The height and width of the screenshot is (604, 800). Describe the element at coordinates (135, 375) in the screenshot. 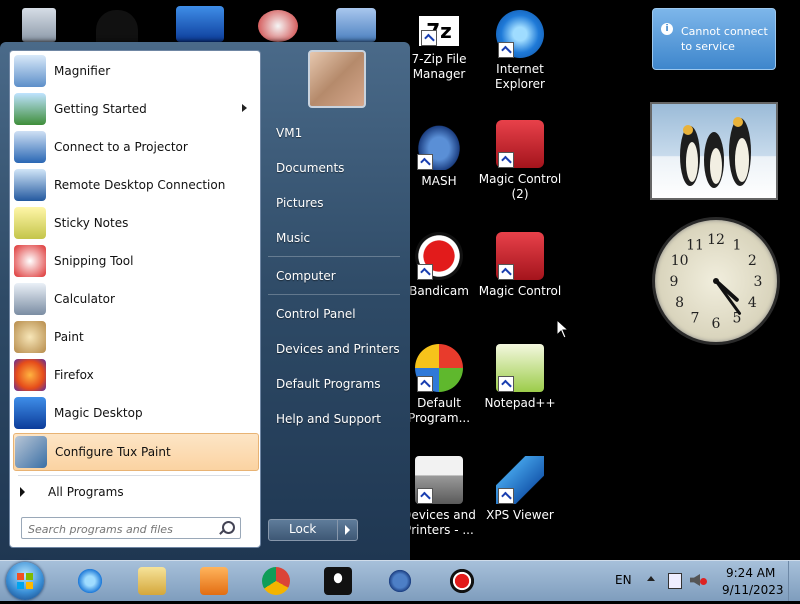

I see `program-item: Firefox` at that location.